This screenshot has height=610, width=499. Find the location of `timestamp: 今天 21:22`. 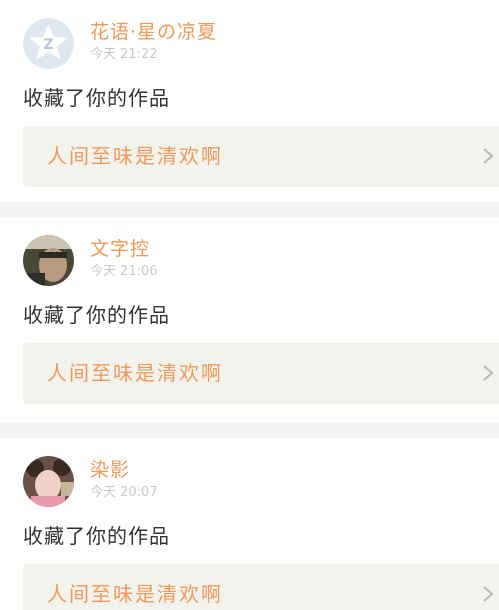

timestamp: 今天 21:22 is located at coordinates (124, 54).